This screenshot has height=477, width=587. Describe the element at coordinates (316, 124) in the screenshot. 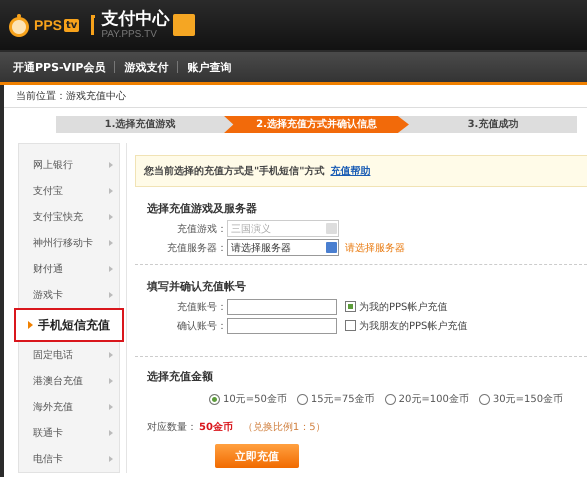

I see `progress-step: 2.选择充值方式并确认信息` at that location.